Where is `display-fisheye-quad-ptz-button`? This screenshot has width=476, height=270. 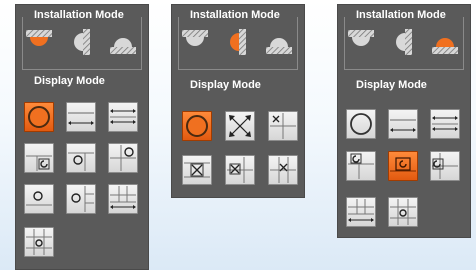
display-fisheye-quad-ptz-button is located at coordinates (39, 242).